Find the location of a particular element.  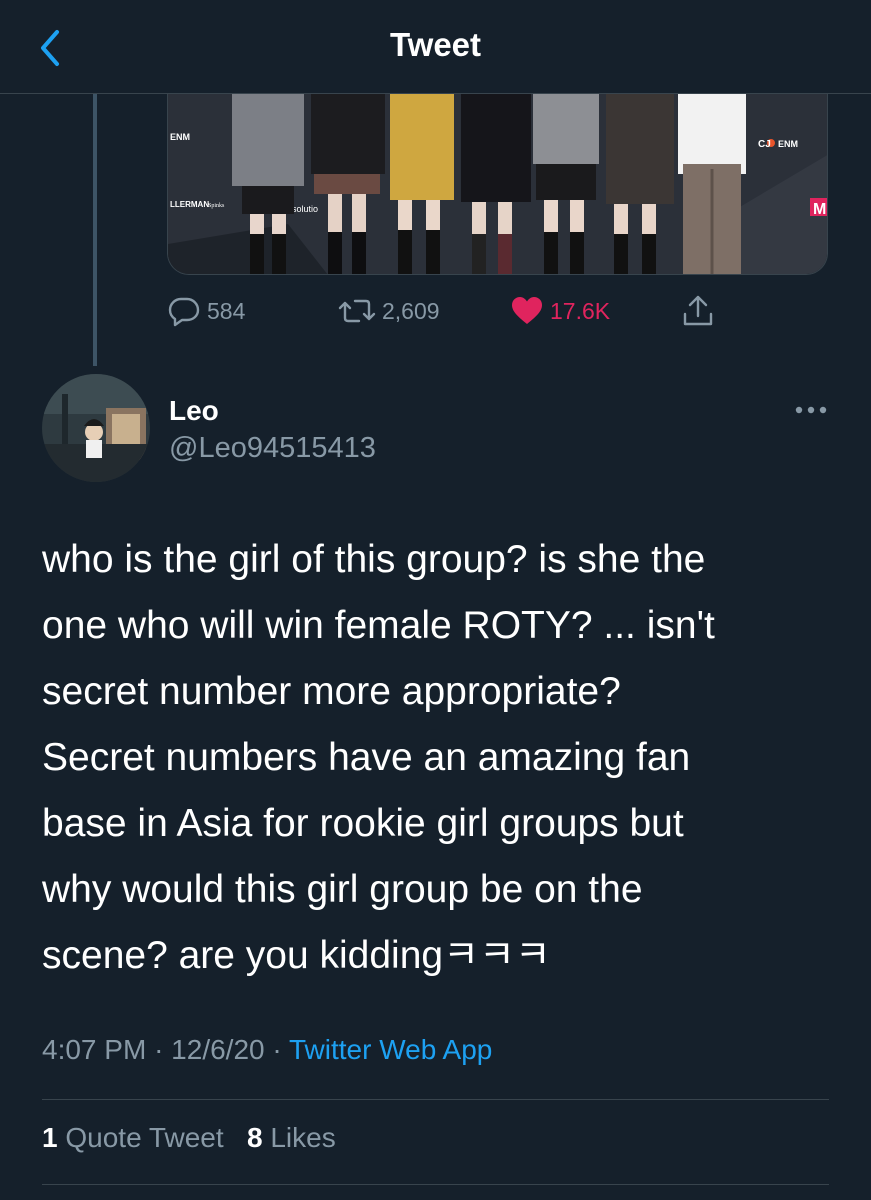

retweet-count: 2,609 is located at coordinates (411, 310).